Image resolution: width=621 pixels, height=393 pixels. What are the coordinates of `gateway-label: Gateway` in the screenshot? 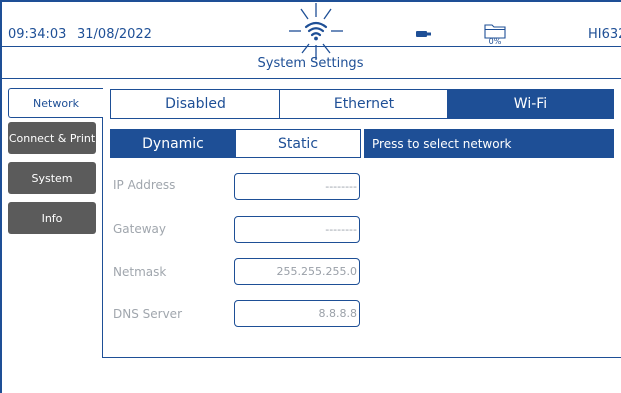 It's located at (140, 229).